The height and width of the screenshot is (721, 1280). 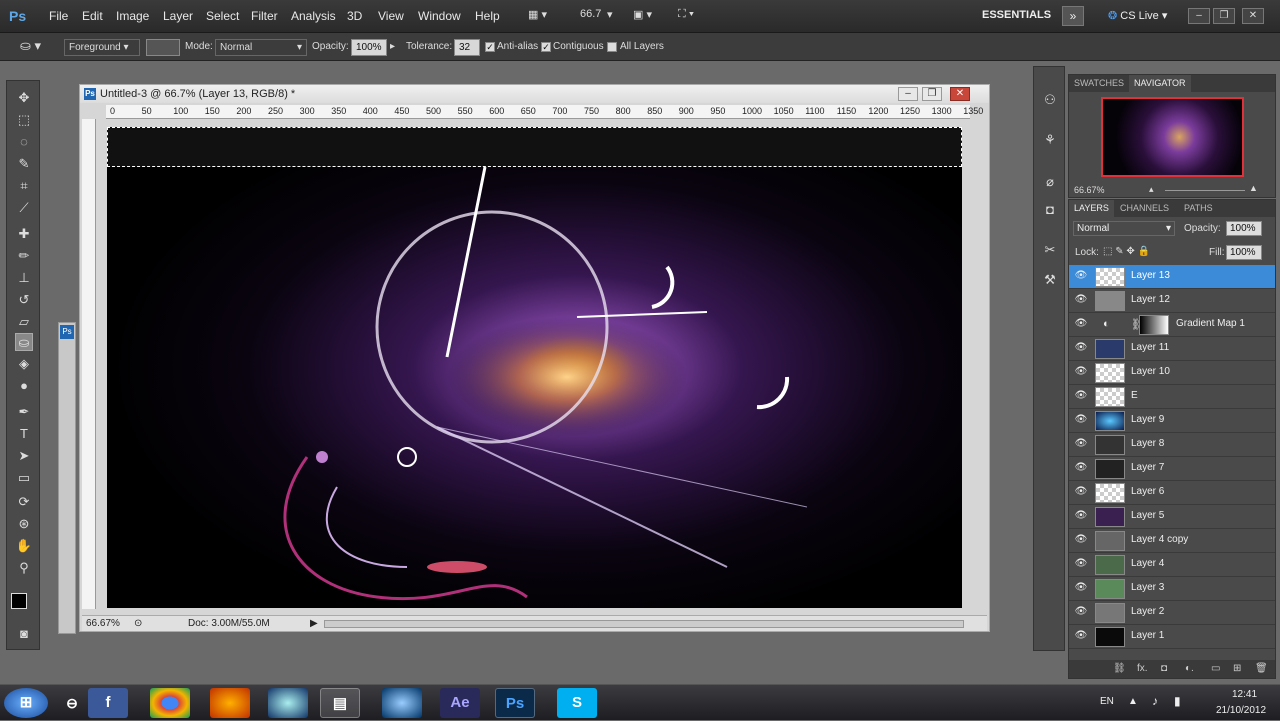 I want to click on bridge-icon: ▦ ▾, so click(x=537, y=14).